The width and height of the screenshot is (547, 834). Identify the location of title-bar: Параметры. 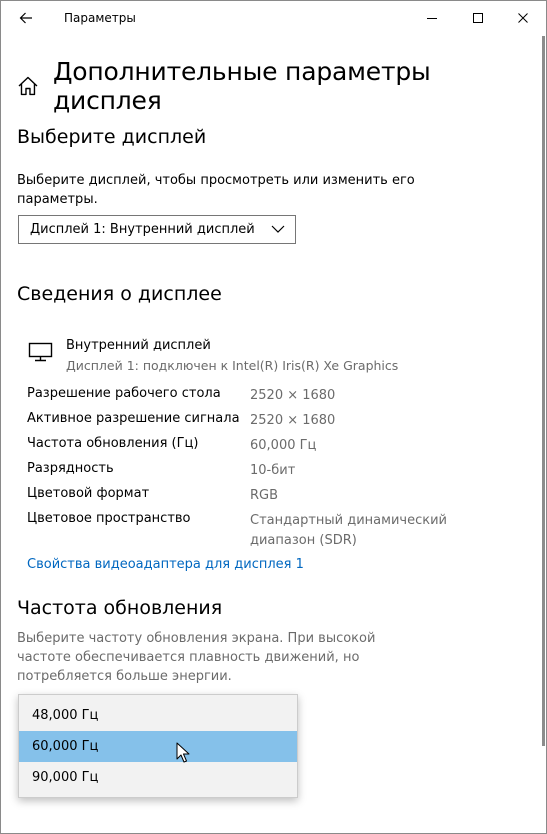
(273, 18).